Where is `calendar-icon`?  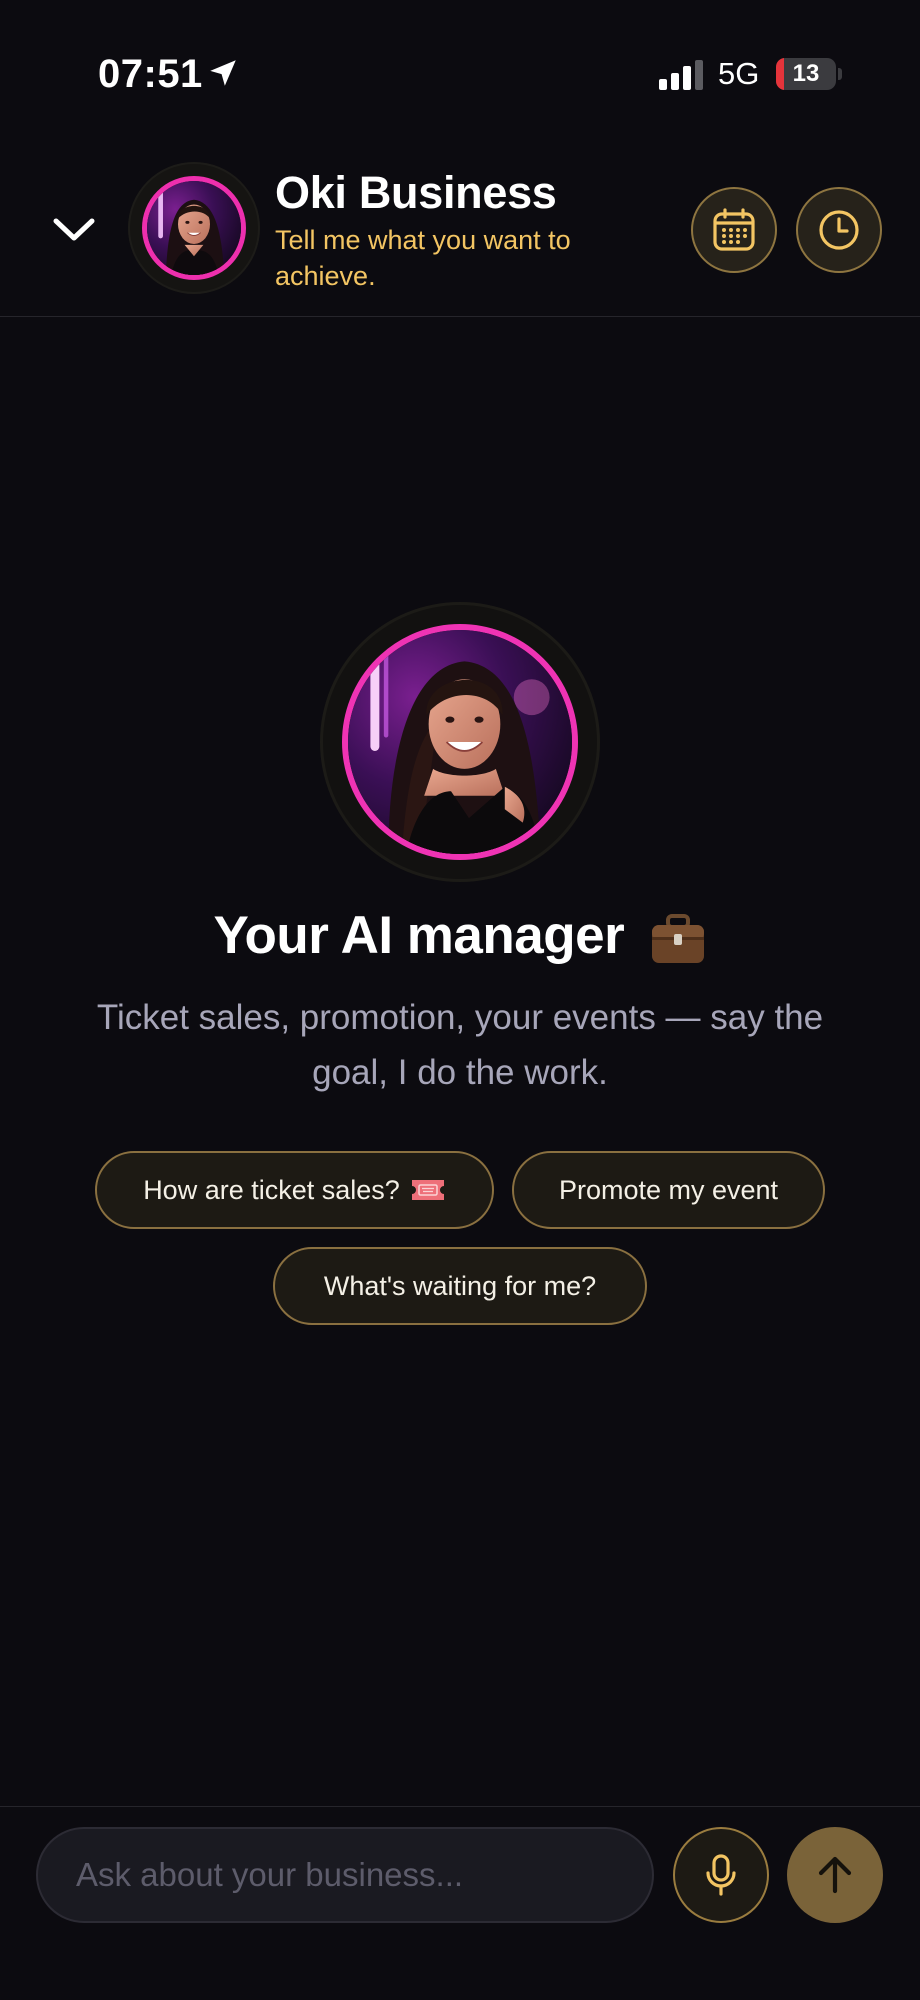 calendar-icon is located at coordinates (734, 229).